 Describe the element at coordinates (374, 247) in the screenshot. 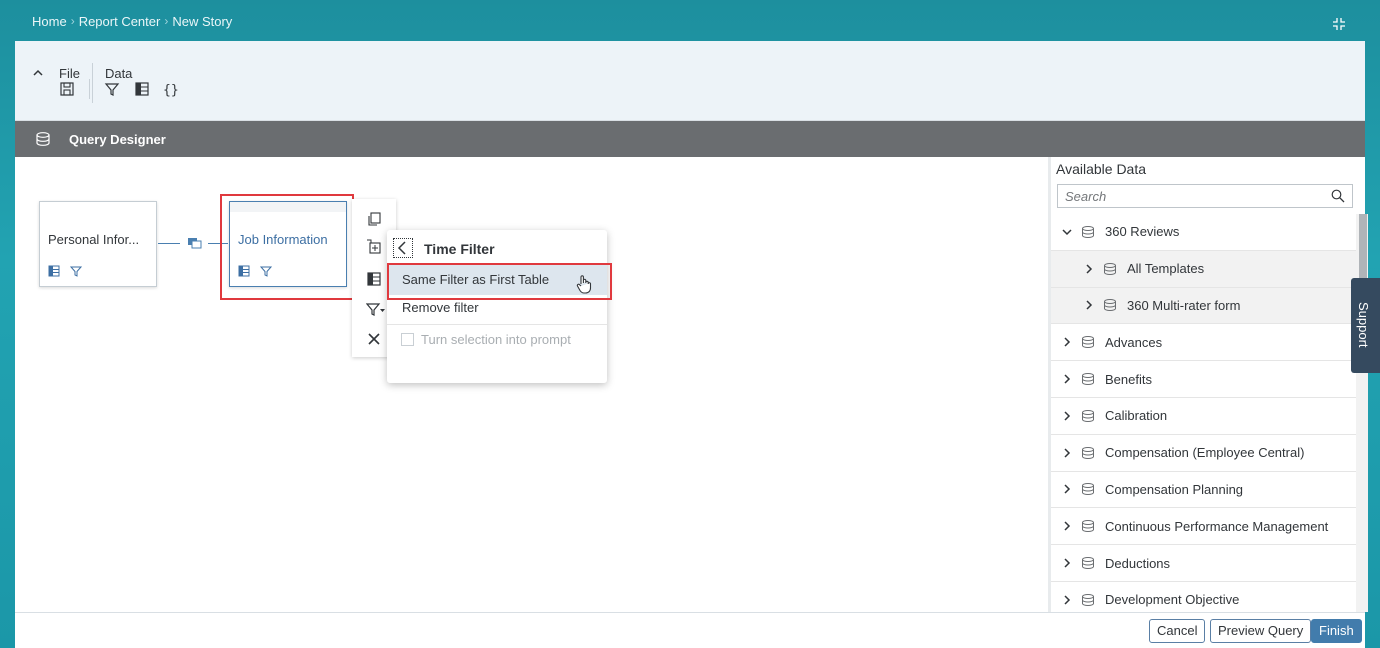

I see `add-table-icon` at that location.